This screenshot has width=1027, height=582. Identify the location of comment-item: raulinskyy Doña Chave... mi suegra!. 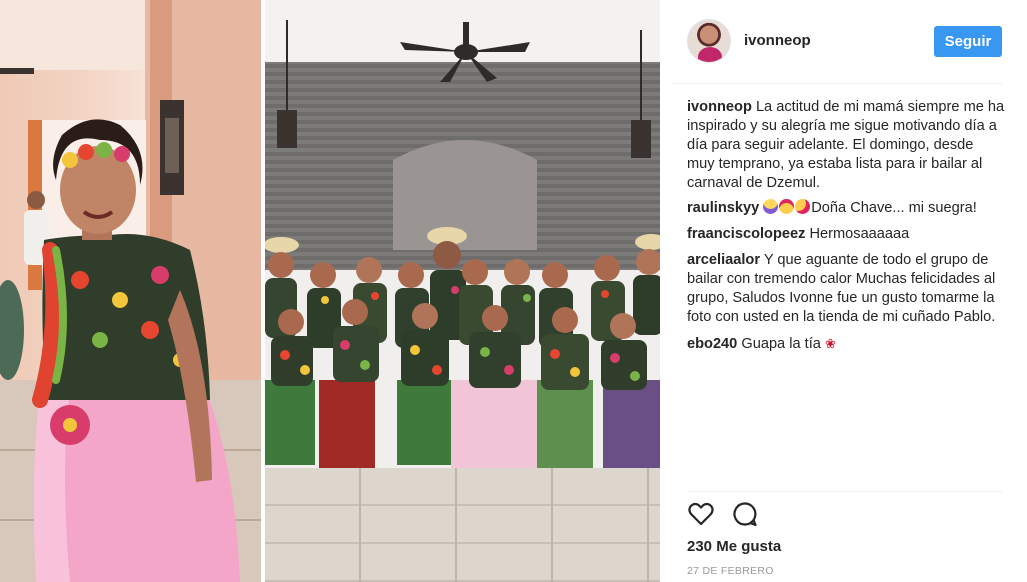
(846, 208).